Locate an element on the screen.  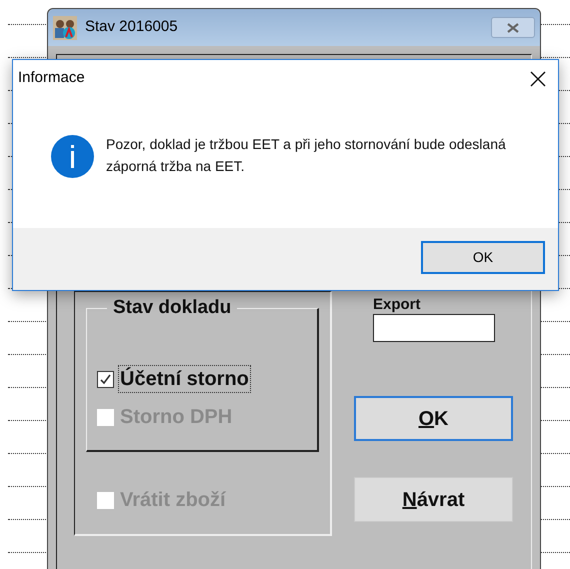
export-field is located at coordinates (434, 328).